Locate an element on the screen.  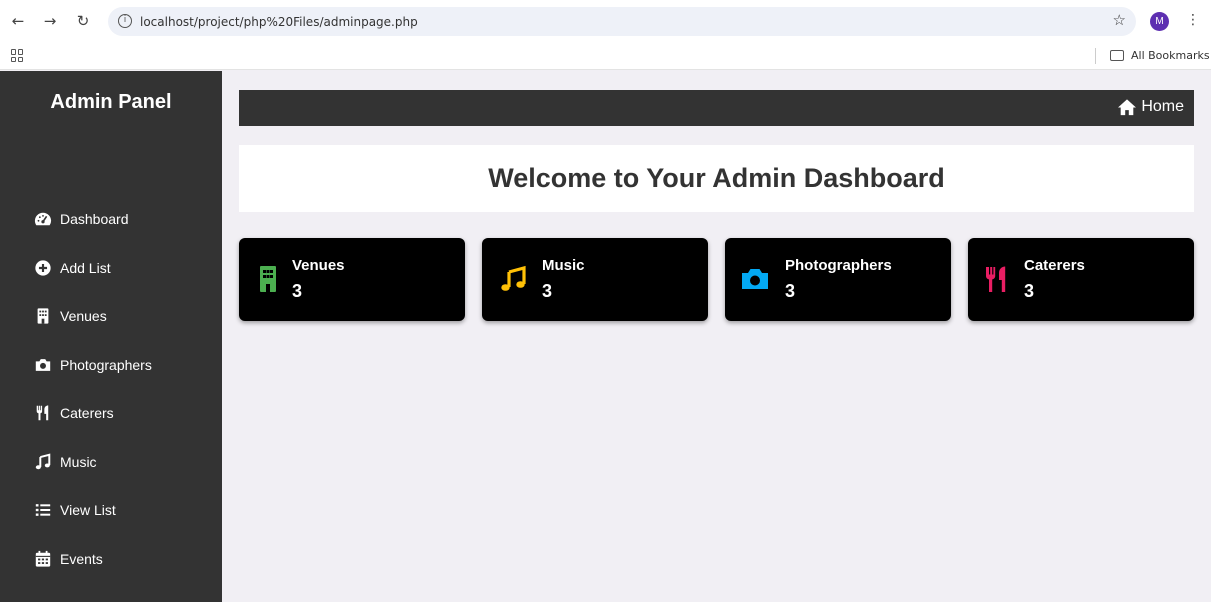
sidebar-item-caterers: Caterers is located at coordinates (74, 413).